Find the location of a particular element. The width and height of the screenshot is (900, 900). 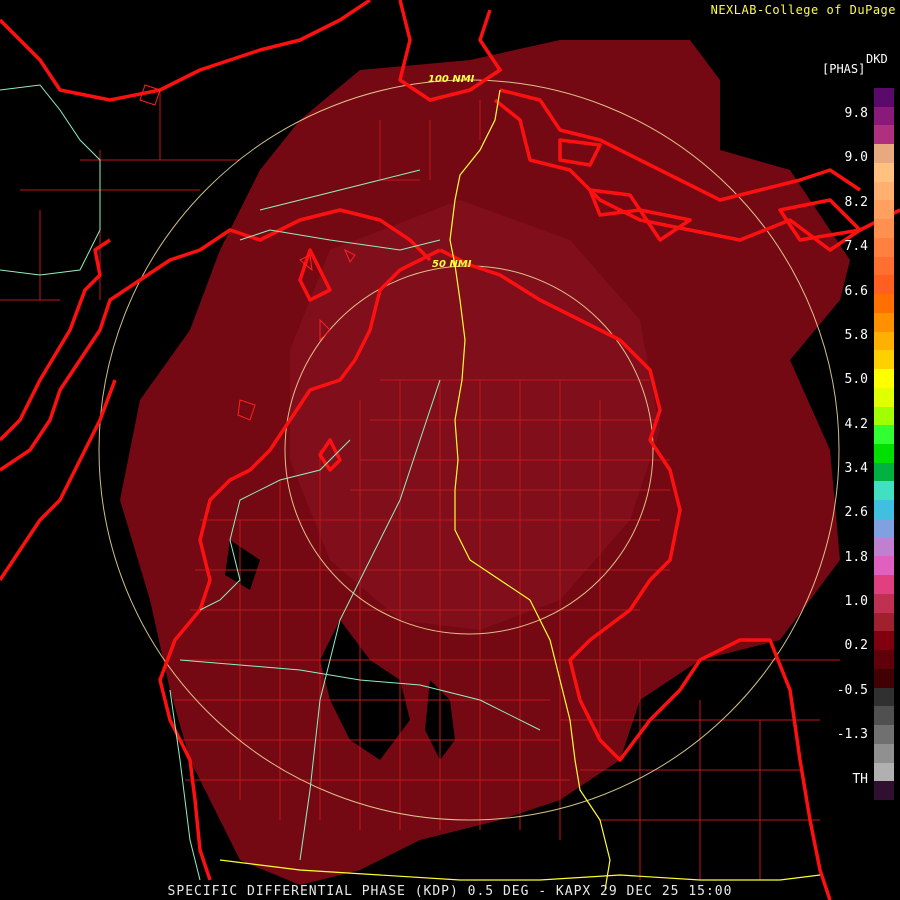

color-scale-tick-label: 3.4 is located at coordinates (856, 468).